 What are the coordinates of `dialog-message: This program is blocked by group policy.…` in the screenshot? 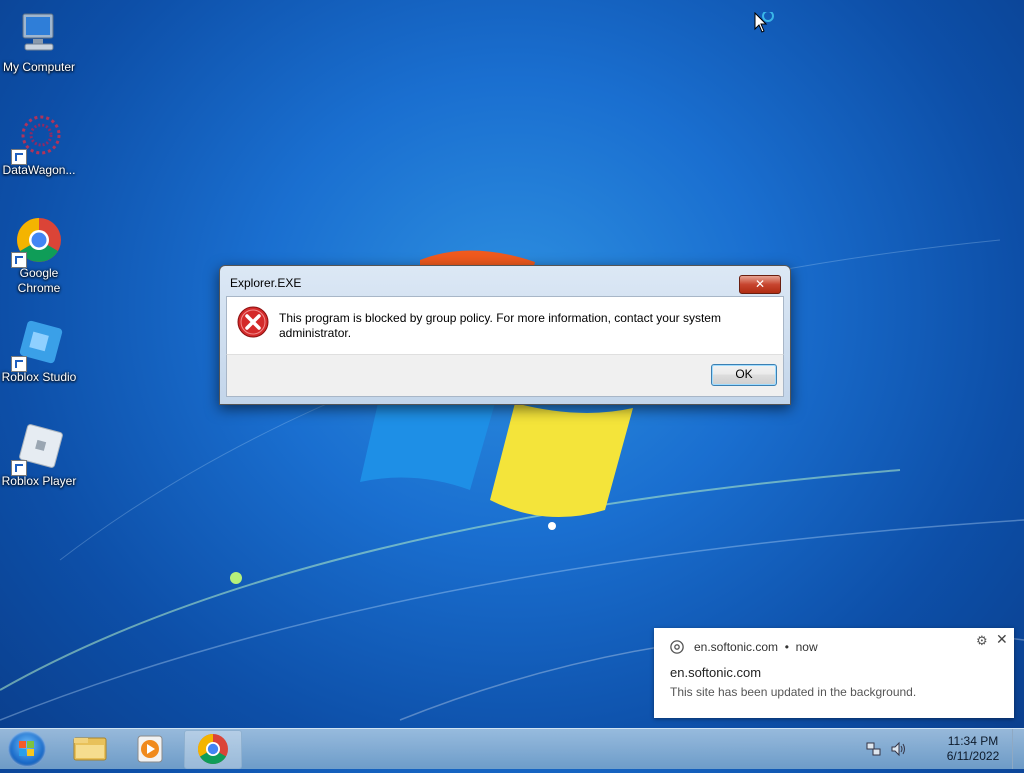 It's located at (500, 325).